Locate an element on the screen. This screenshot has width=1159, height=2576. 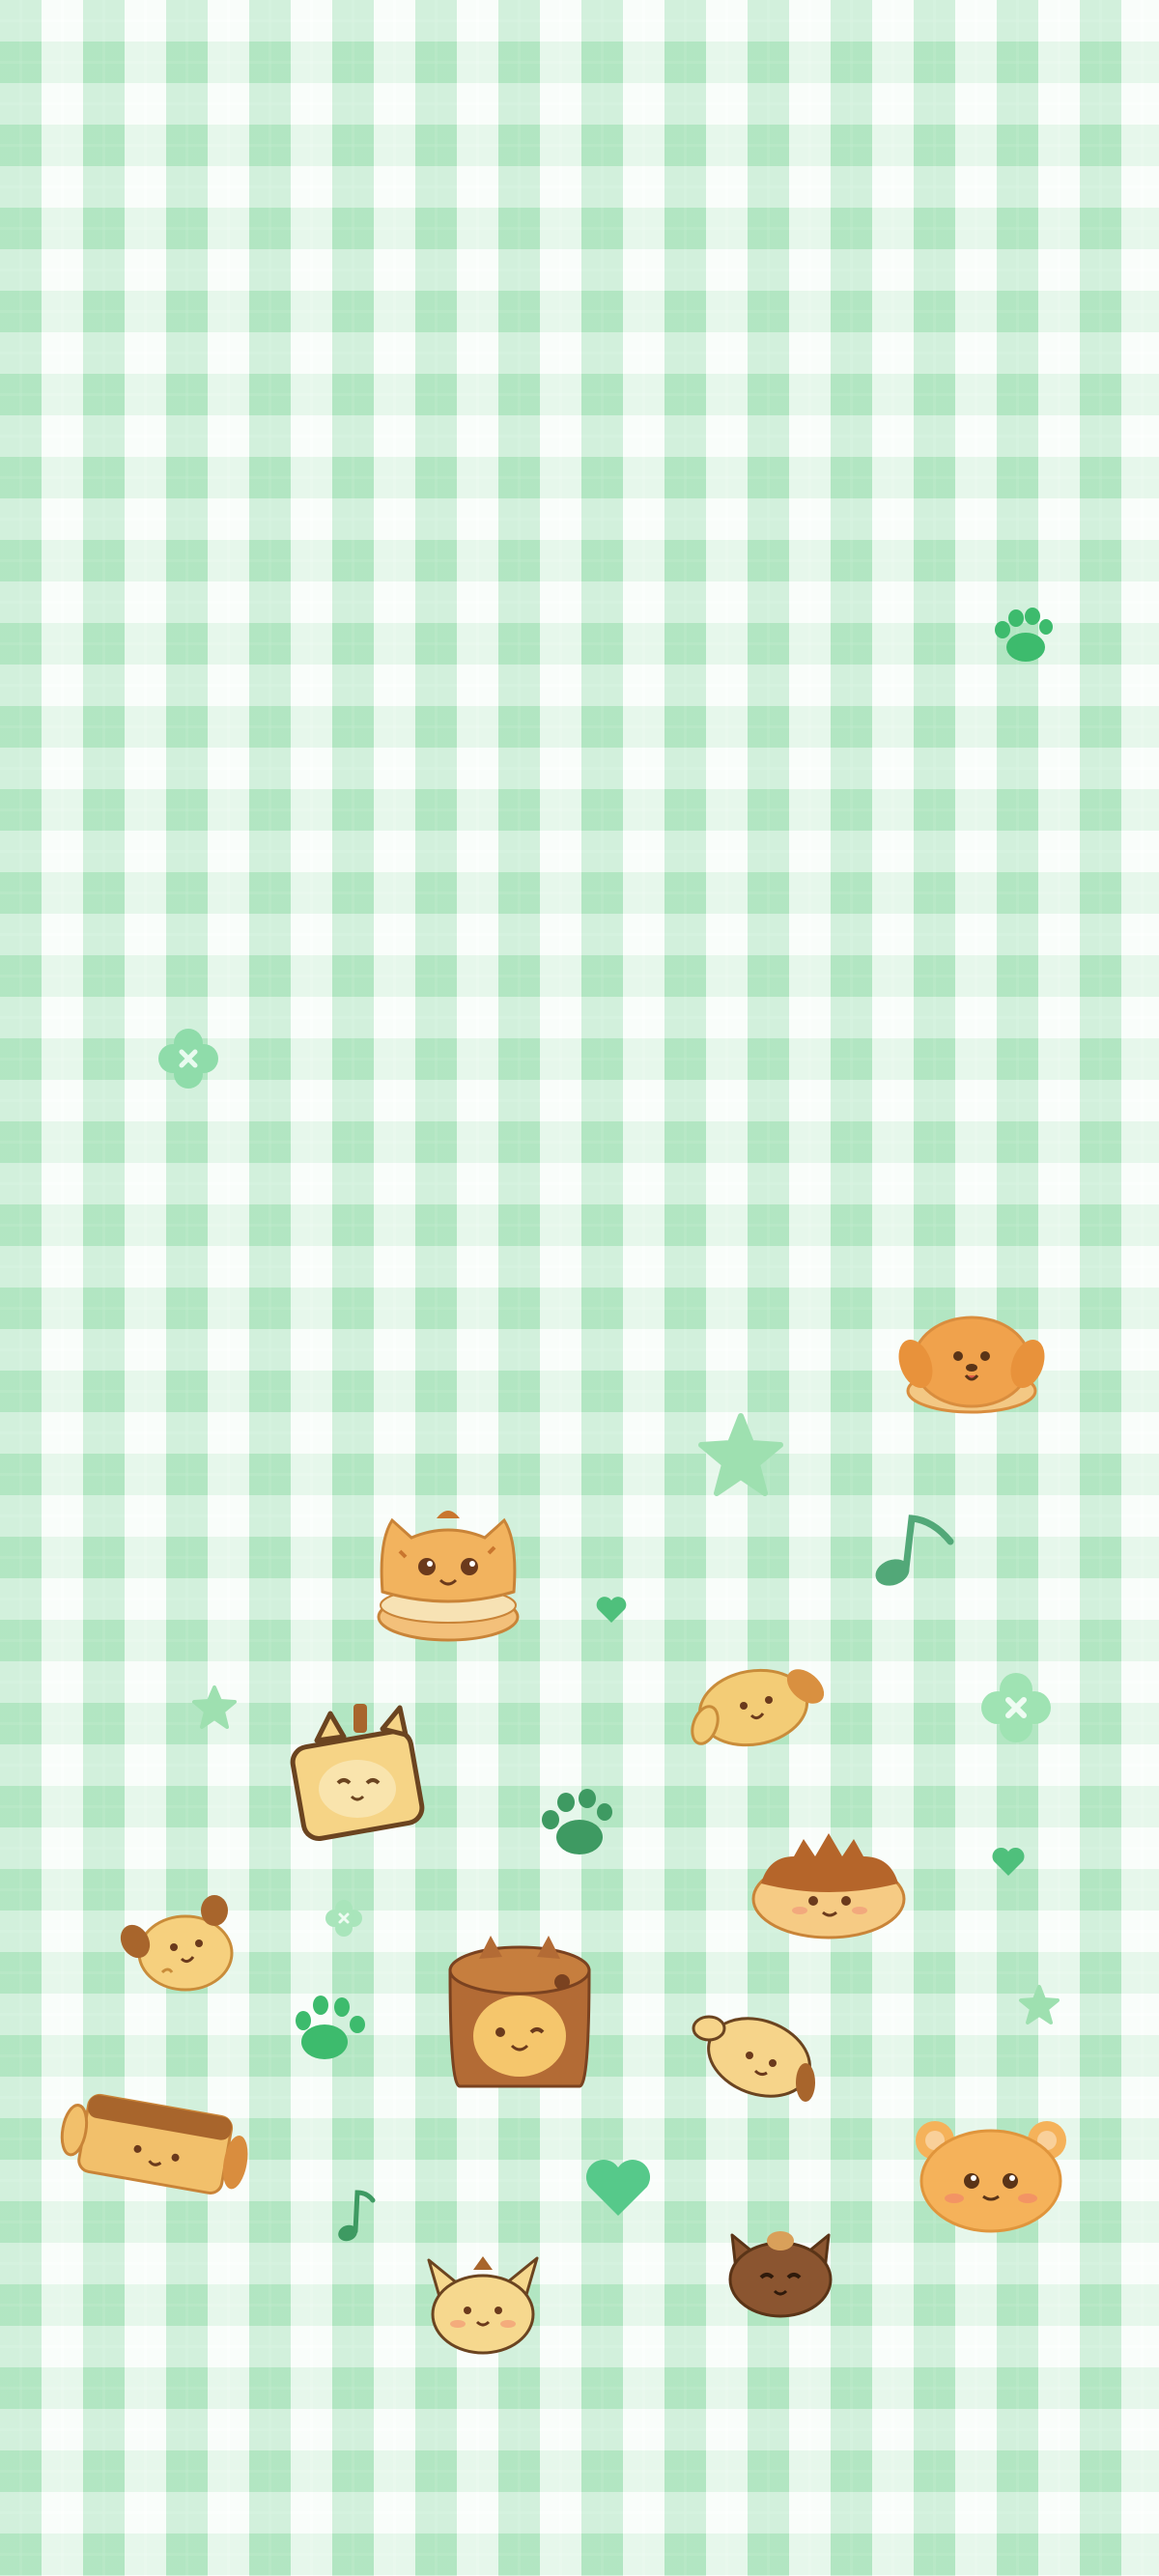
dog-castella-icon is located at coordinates (155, 2142).